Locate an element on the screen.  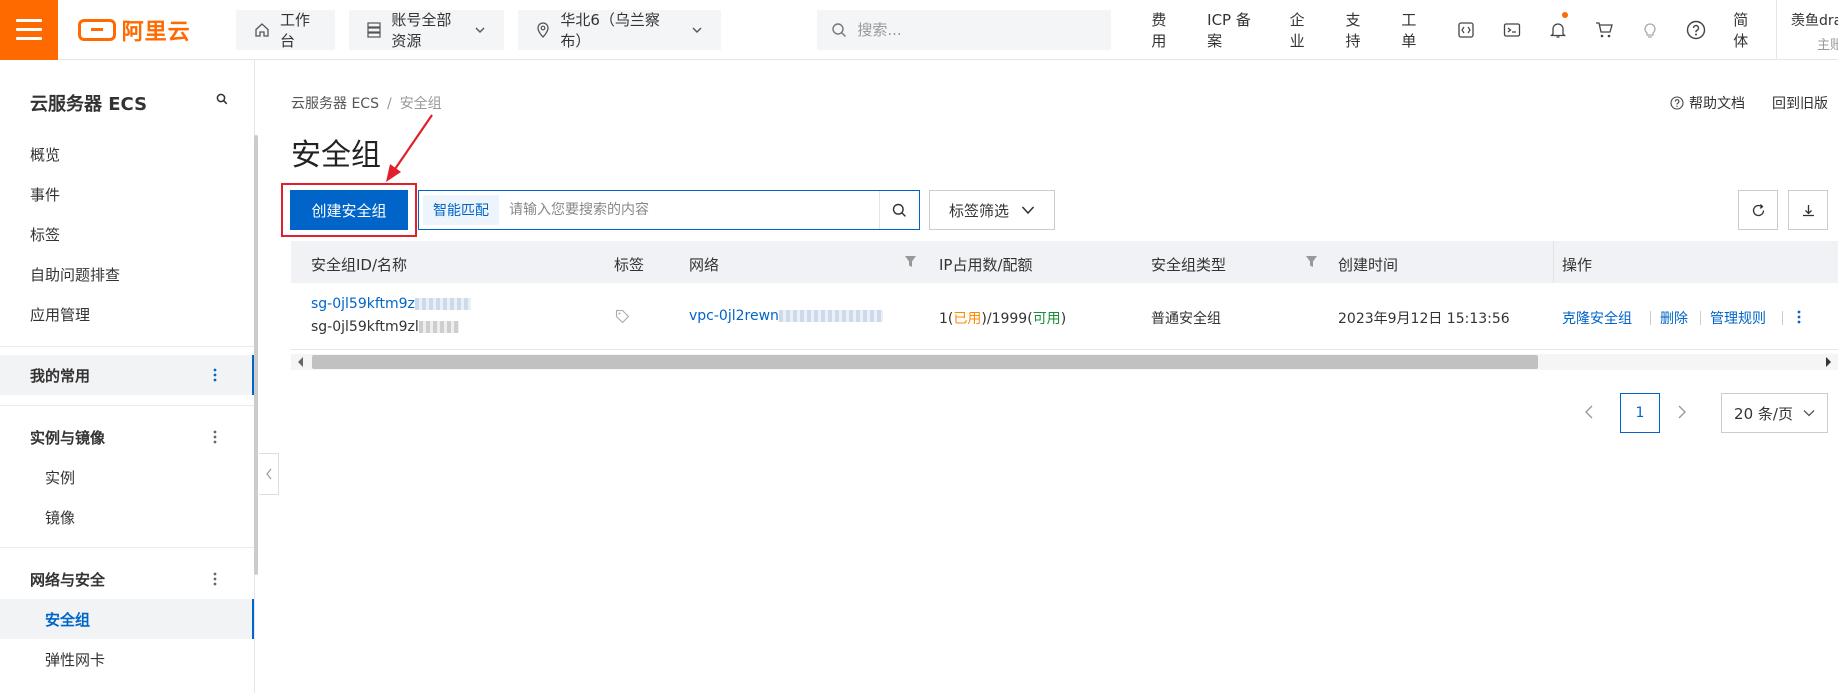
brand-name: 阿里云 is located at coordinates (156, 32).